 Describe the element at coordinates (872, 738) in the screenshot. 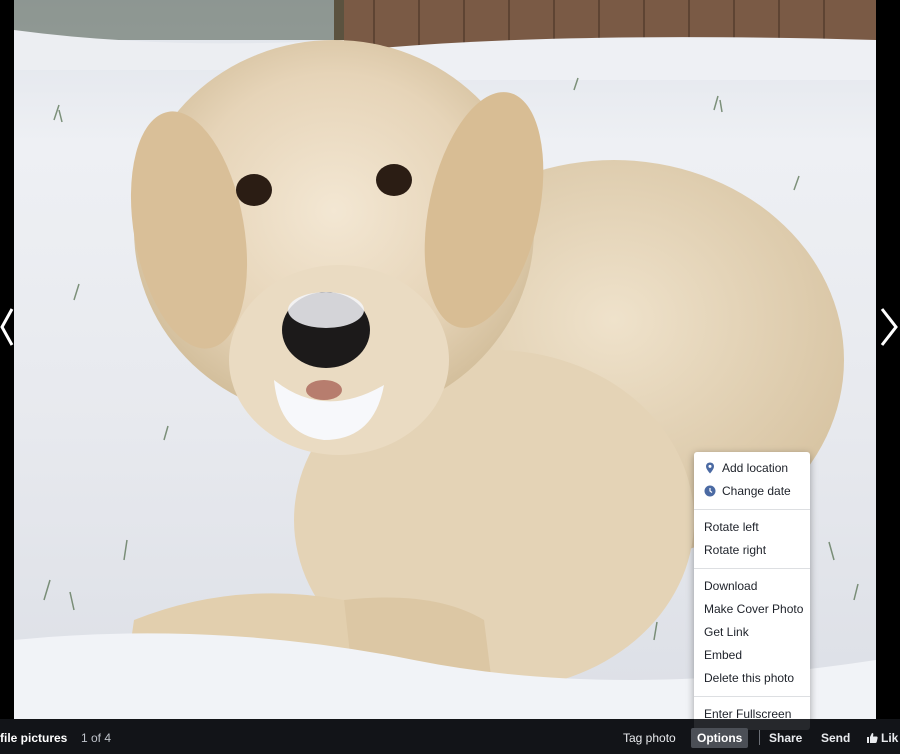

I see `thumbs-up-icon` at that location.